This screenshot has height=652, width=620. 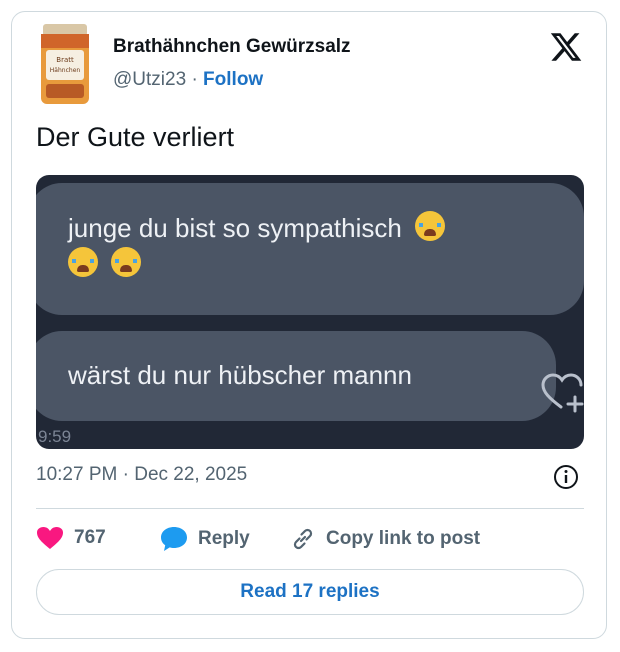 I want to click on avatar: Bratt Hähnchen, so click(x=65, y=64).